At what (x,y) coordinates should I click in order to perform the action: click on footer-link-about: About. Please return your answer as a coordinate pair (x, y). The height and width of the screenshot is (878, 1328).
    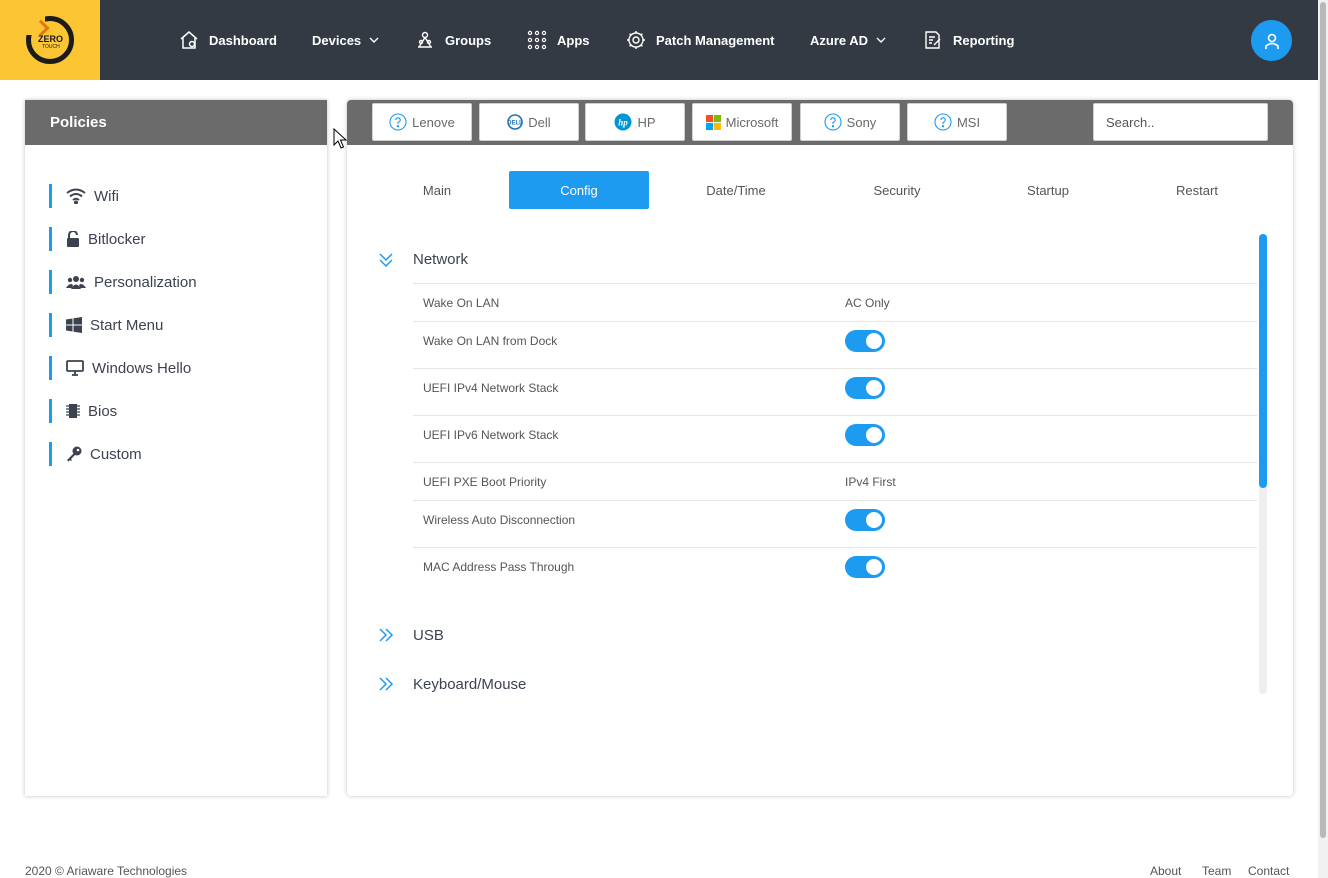
    Looking at the image, I should click on (1165, 871).